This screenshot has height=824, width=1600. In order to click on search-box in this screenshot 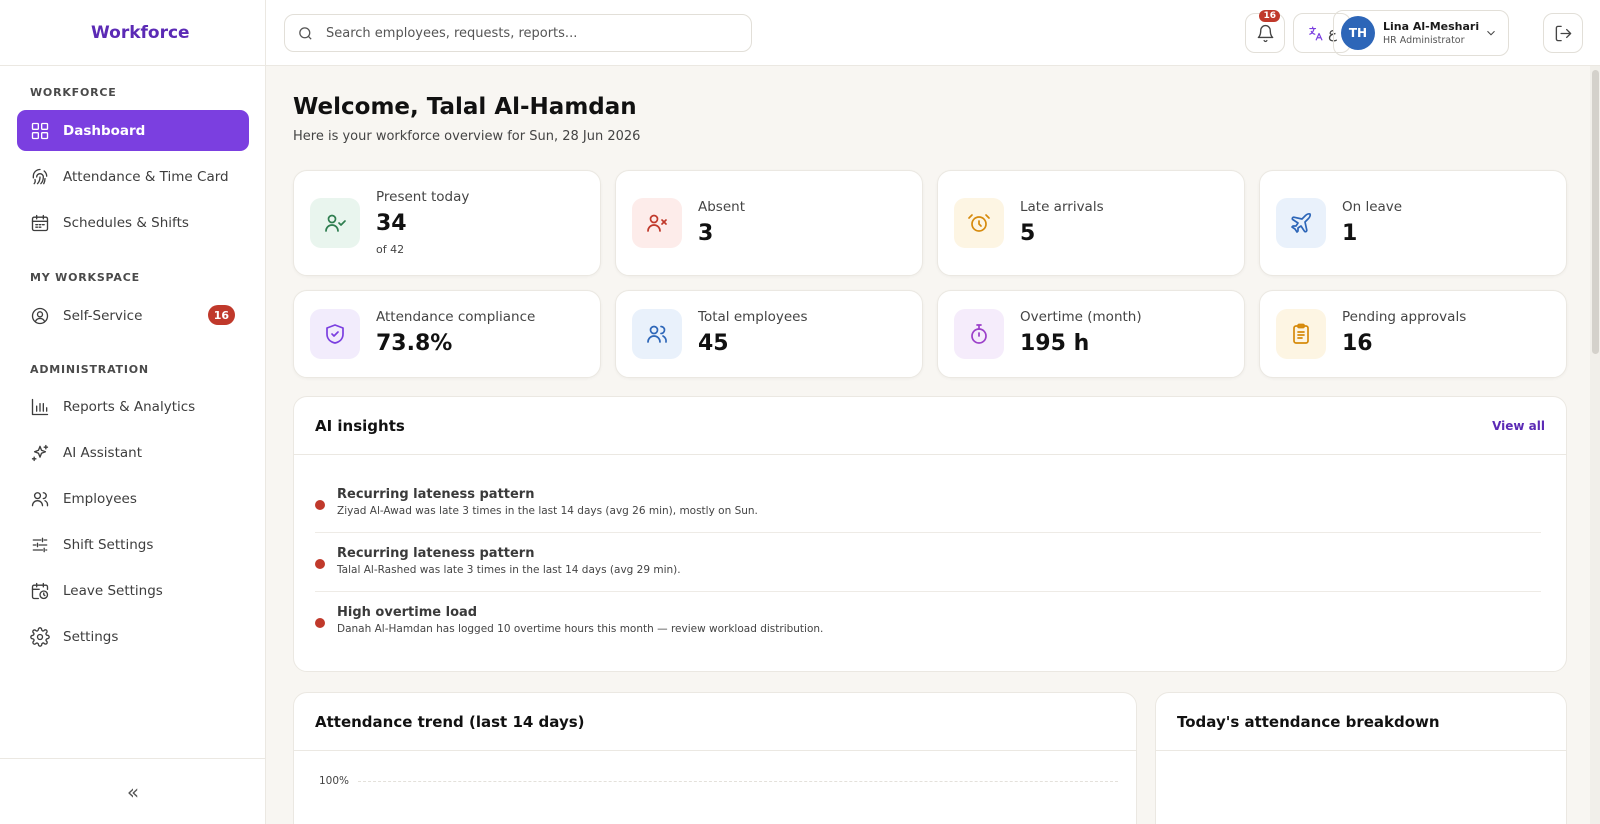, I will do `click(518, 33)`.